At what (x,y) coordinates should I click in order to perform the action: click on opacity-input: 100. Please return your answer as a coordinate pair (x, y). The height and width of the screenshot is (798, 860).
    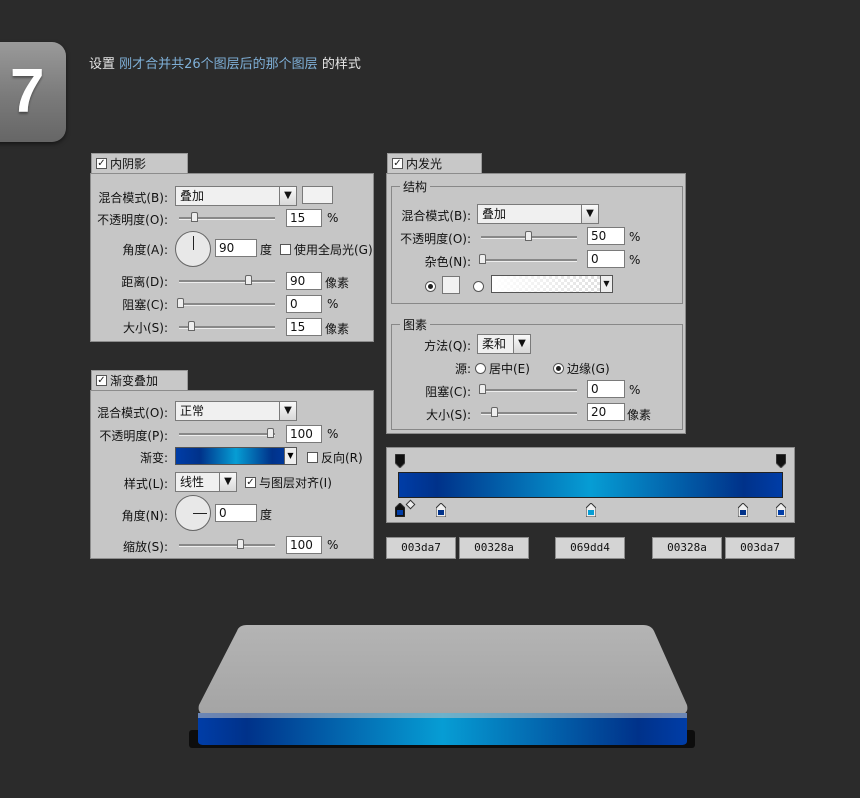
    Looking at the image, I should click on (304, 434).